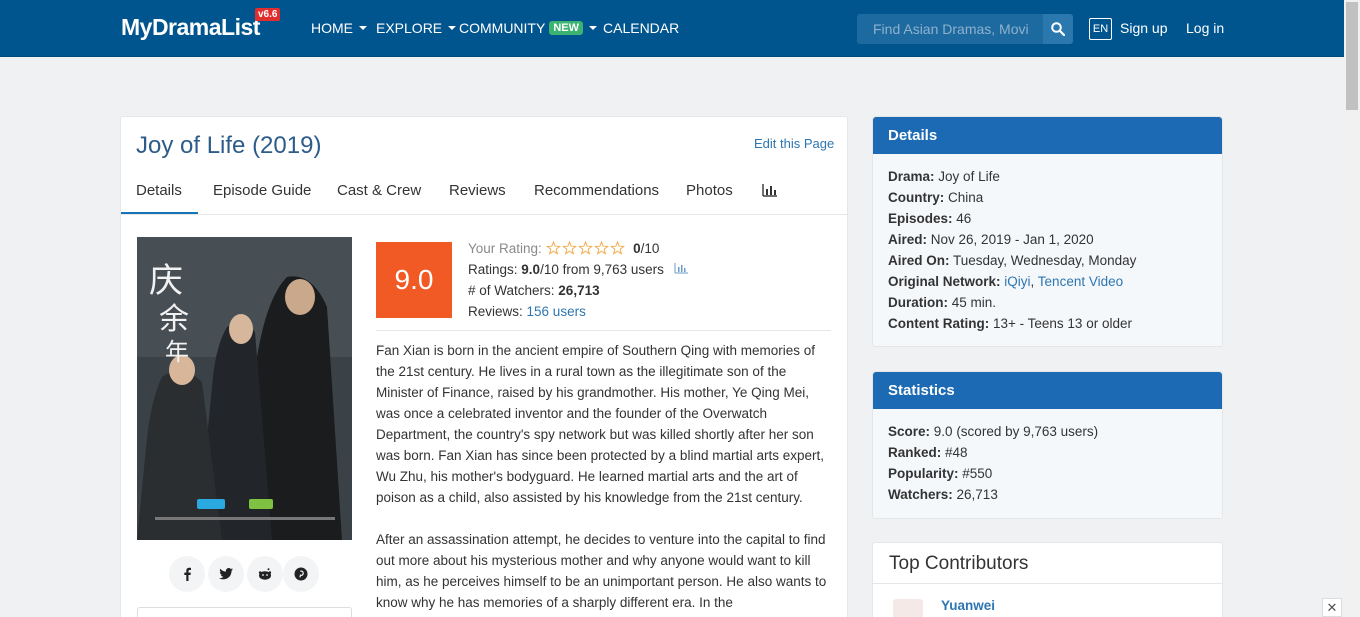 This screenshot has width=1360, height=617. I want to click on detail-value: Tuesday, Wednesday, Monday, so click(1045, 260).